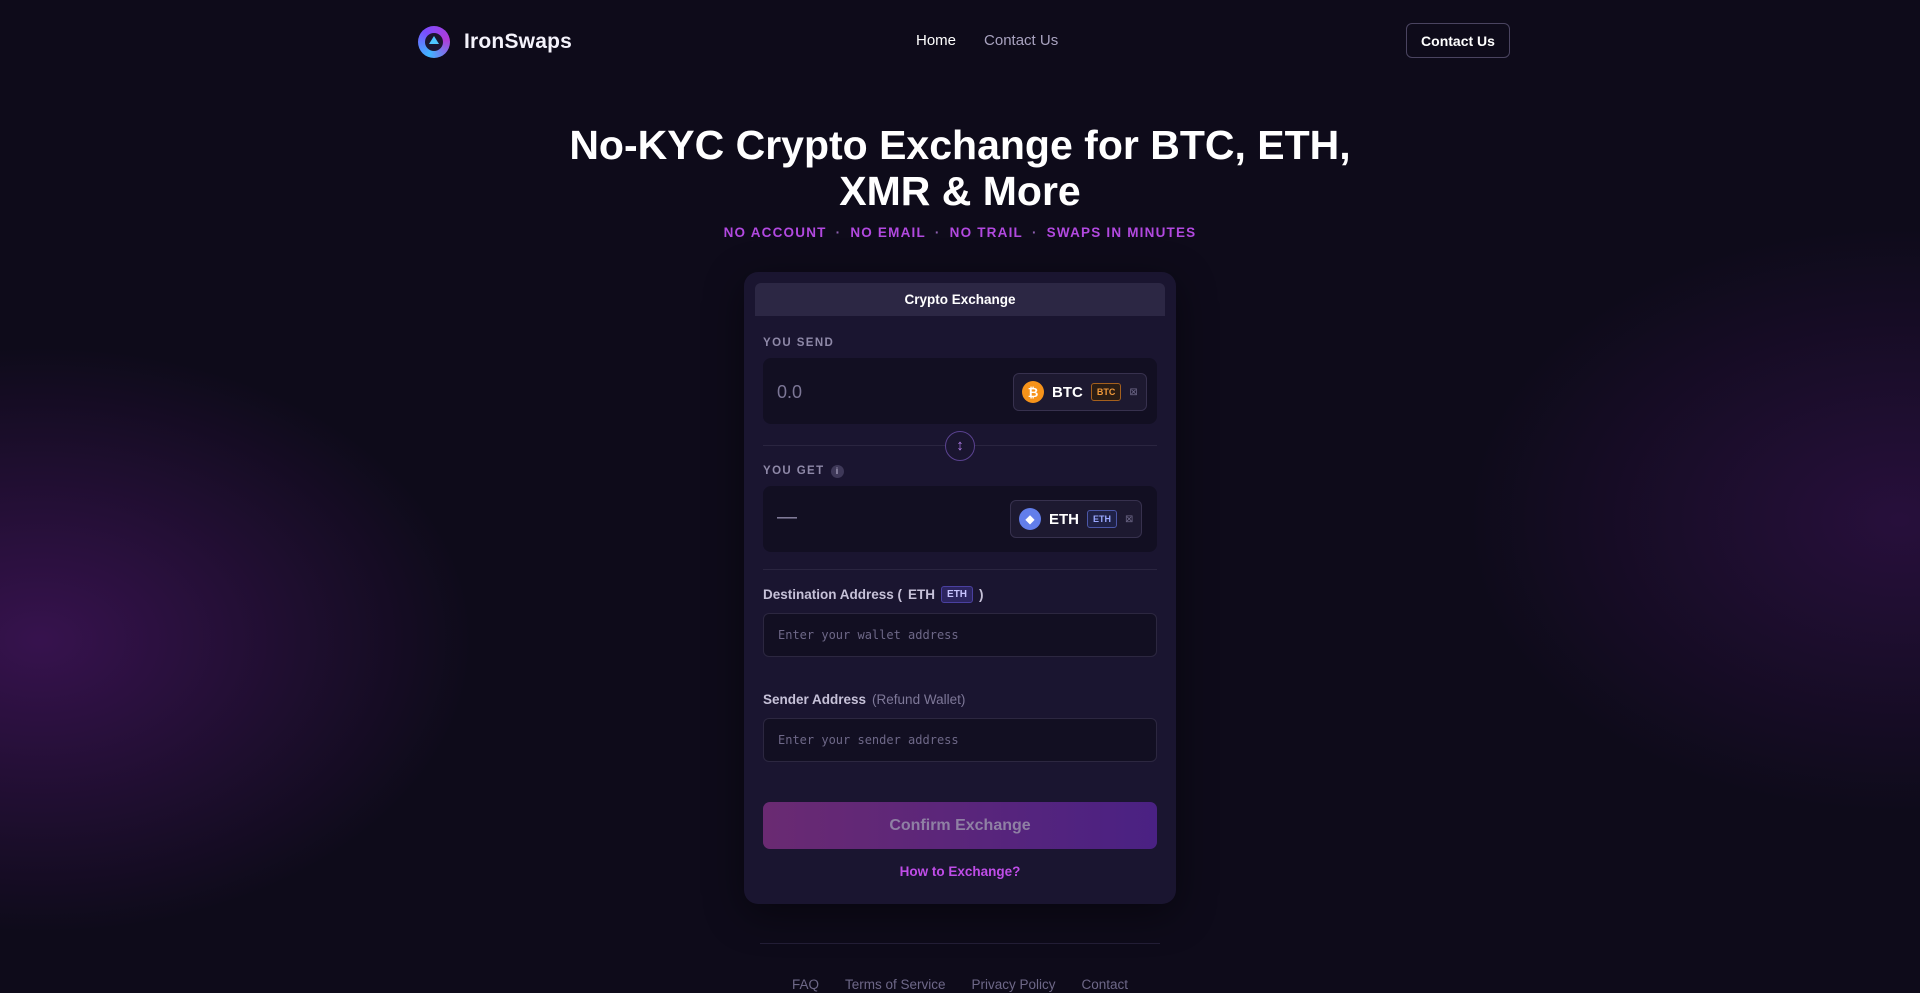 The image size is (1920, 993). I want to click on sender-address-input, so click(960, 740).